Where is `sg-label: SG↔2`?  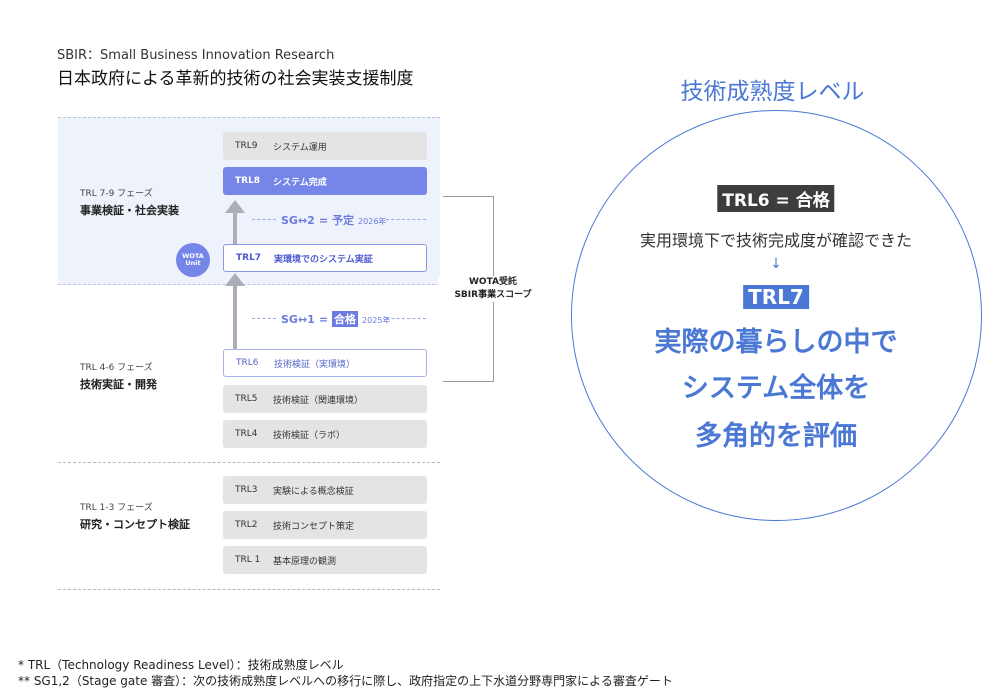 sg-label: SG↔2 is located at coordinates (298, 220).